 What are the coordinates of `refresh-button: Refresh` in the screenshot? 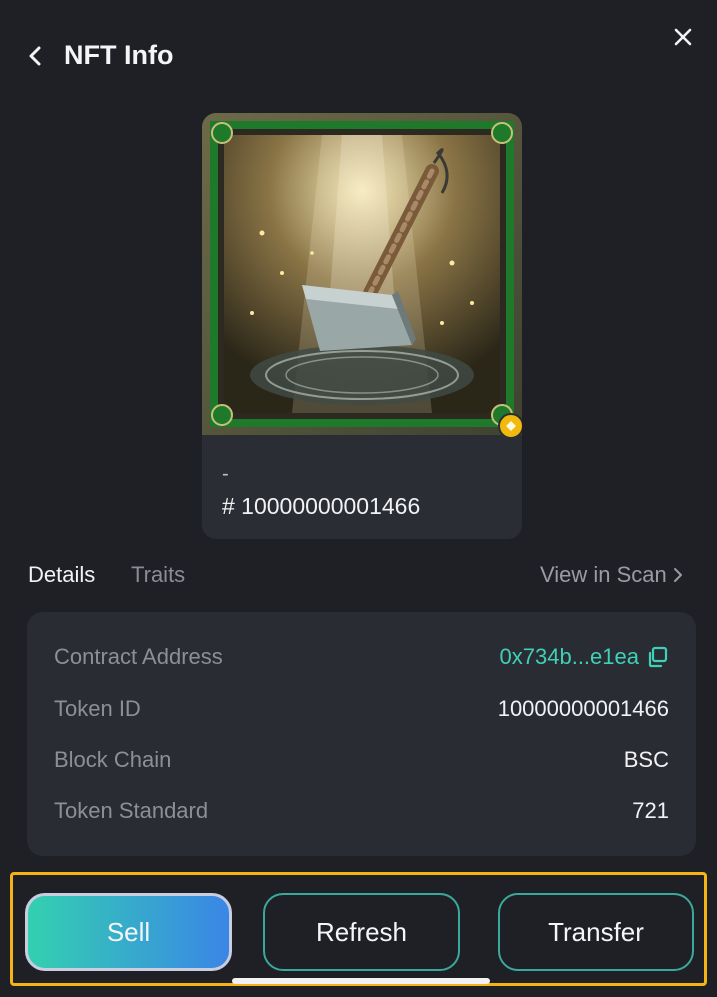 It's located at (361, 932).